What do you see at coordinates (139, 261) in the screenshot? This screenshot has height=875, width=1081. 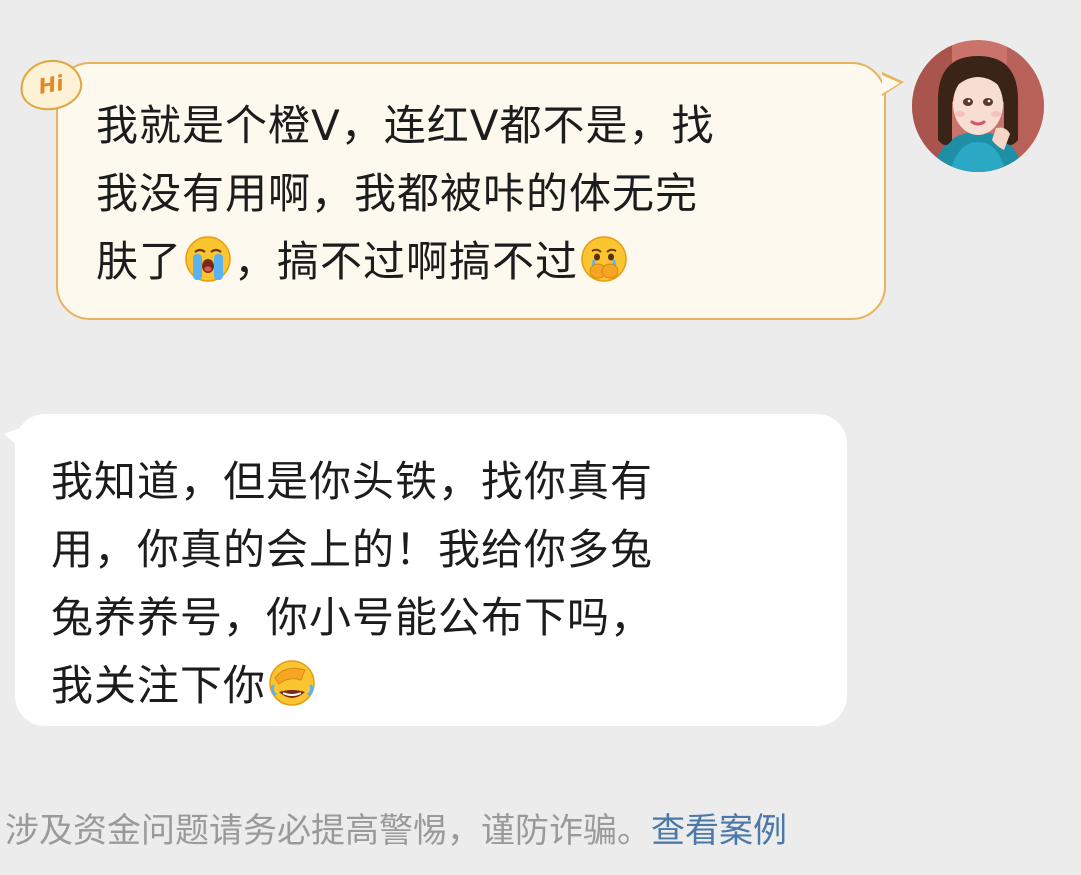 I see `message-line: 肤了` at bounding box center [139, 261].